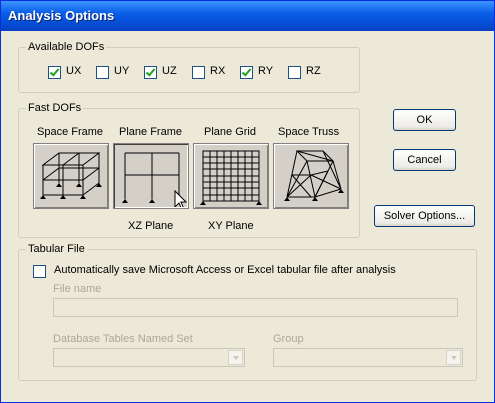 This screenshot has width=495, height=403. Describe the element at coordinates (313, 71) in the screenshot. I see `dof-rz-label: RZ` at that location.